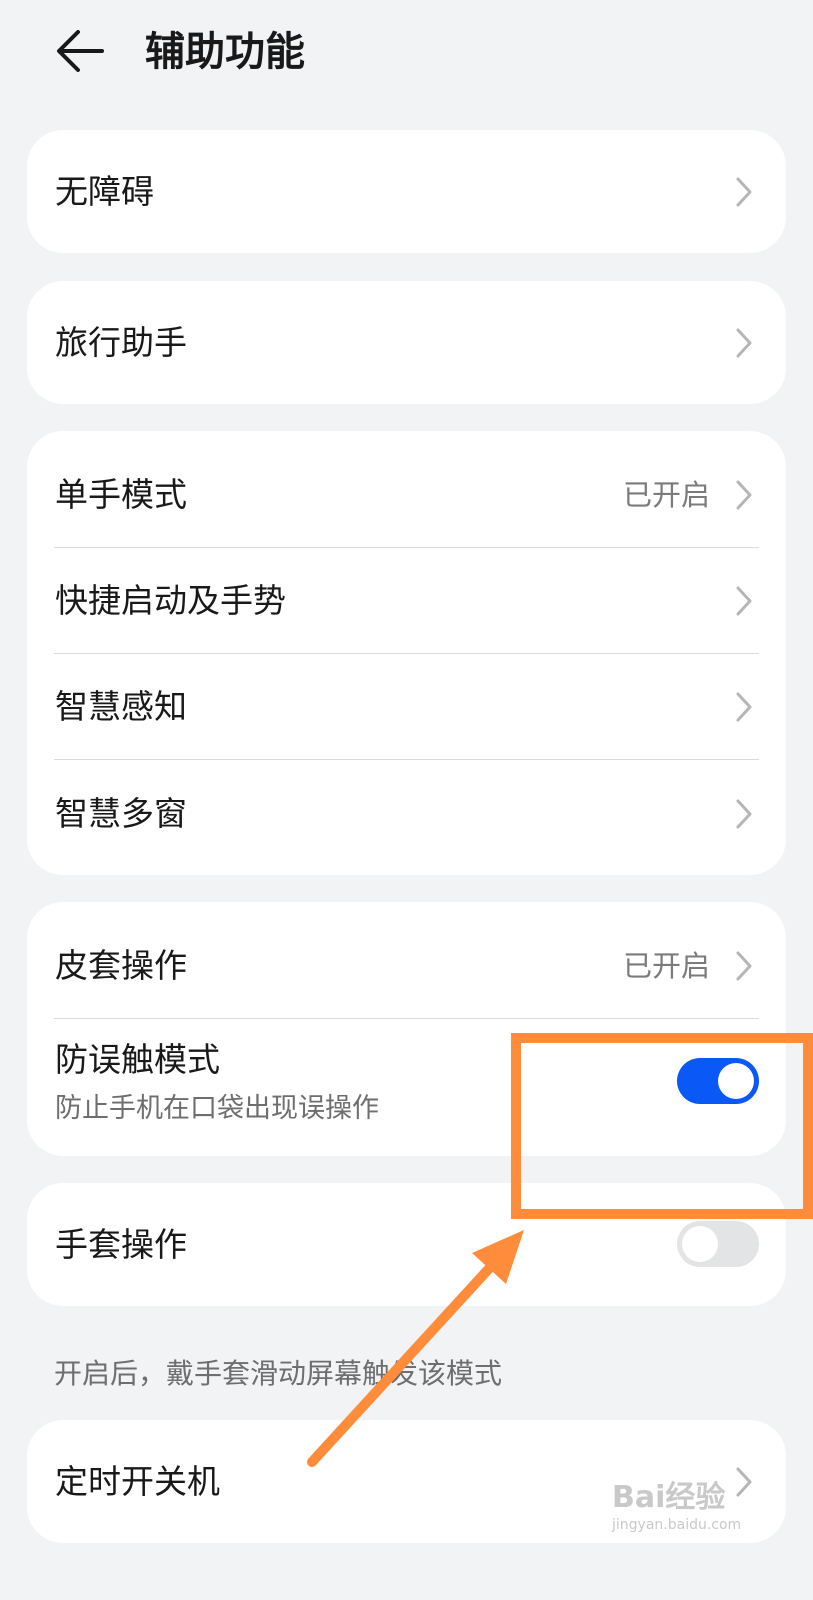 This screenshot has height=1600, width=813. I want to click on list-item-glove-operation: 手套操作, so click(406, 1244).